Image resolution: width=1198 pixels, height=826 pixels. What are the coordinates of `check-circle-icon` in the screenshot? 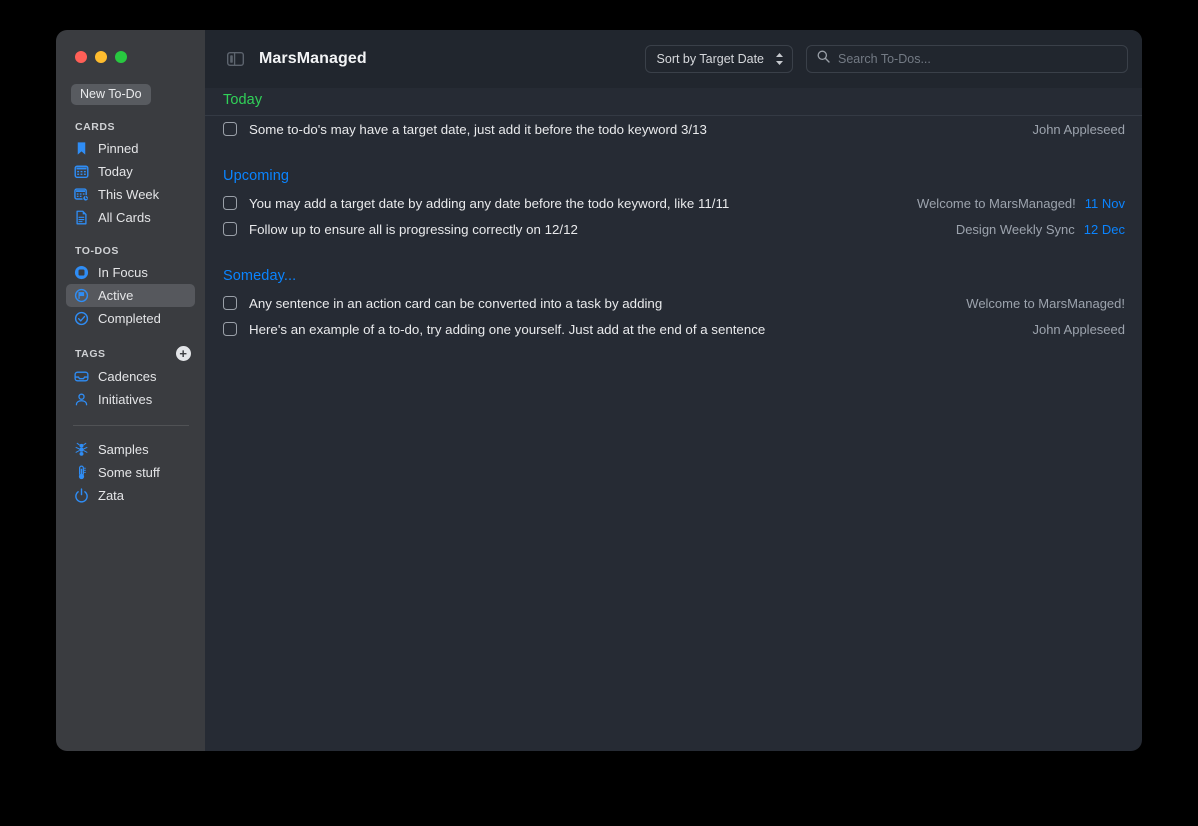 It's located at (81, 318).